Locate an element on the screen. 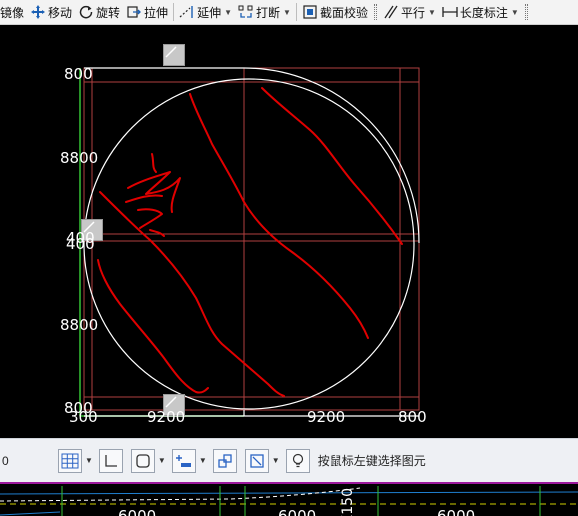 The image size is (578, 516). move-icon is located at coordinates (38, 12).